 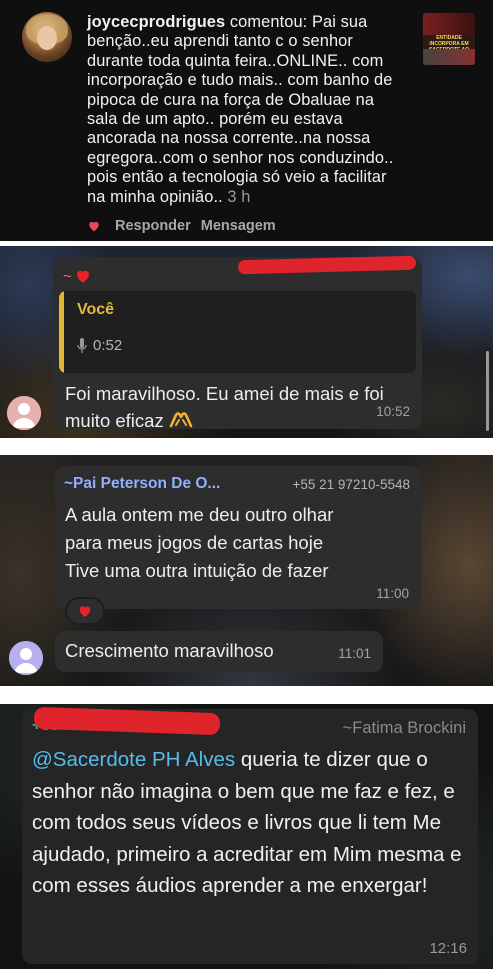 I want to click on quoted-duration: 0:52, so click(x=99, y=345).